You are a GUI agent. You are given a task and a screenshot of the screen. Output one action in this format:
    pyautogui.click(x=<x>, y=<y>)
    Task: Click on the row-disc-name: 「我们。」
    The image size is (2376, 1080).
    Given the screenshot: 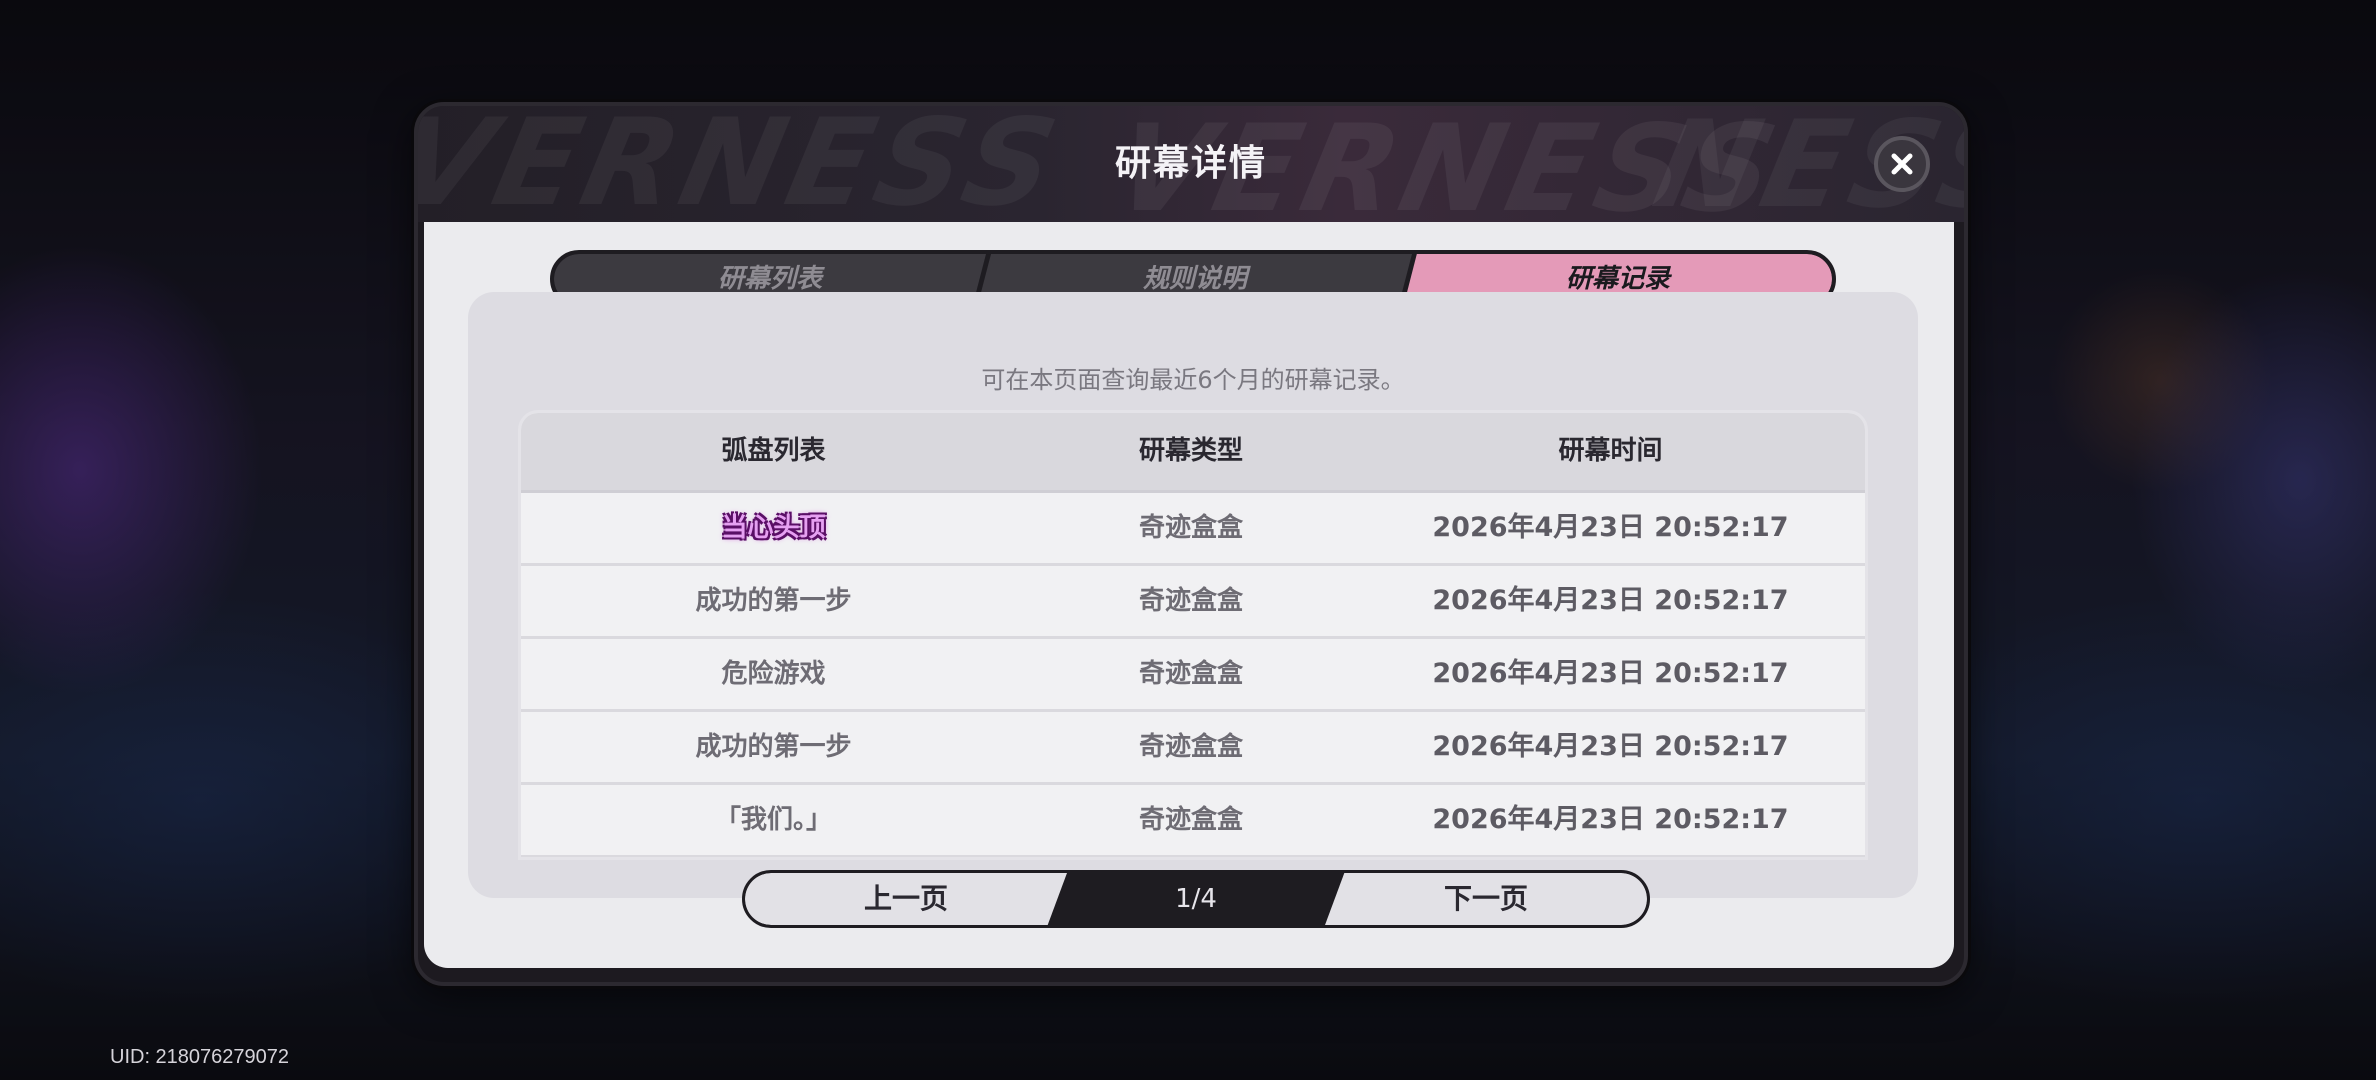 What is the action you would take?
    pyautogui.click(x=773, y=820)
    